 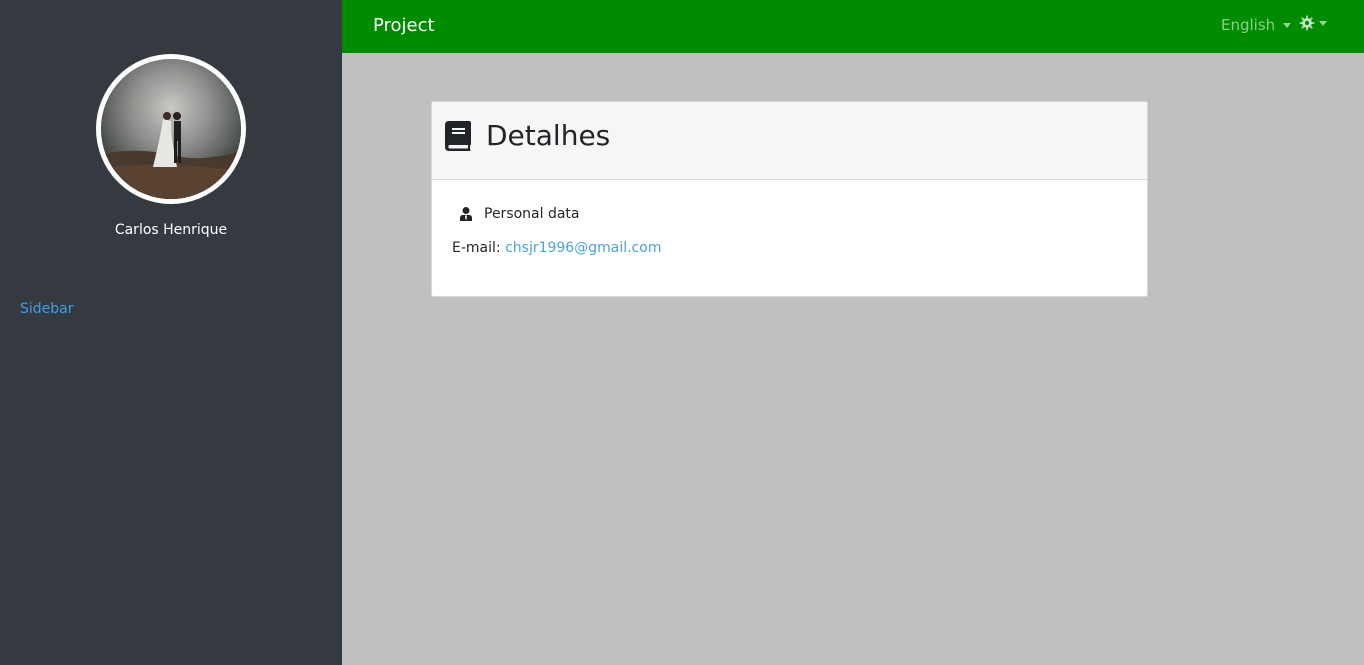 What do you see at coordinates (583, 248) in the screenshot?
I see `email-link: chsjr1996@gmail.com` at bounding box center [583, 248].